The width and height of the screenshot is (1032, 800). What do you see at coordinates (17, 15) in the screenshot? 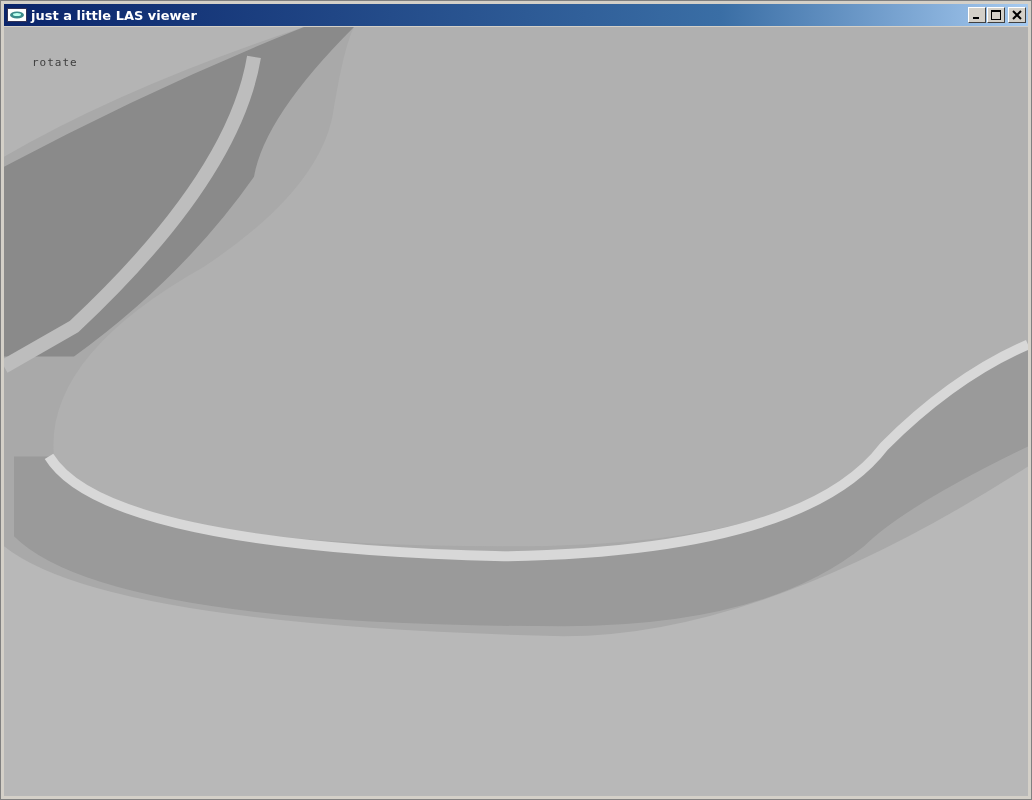
I see `app-icon` at bounding box center [17, 15].